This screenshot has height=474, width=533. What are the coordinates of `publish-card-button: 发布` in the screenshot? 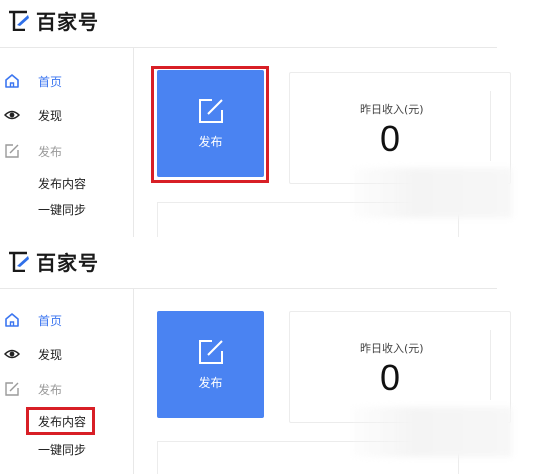 It's located at (210, 364).